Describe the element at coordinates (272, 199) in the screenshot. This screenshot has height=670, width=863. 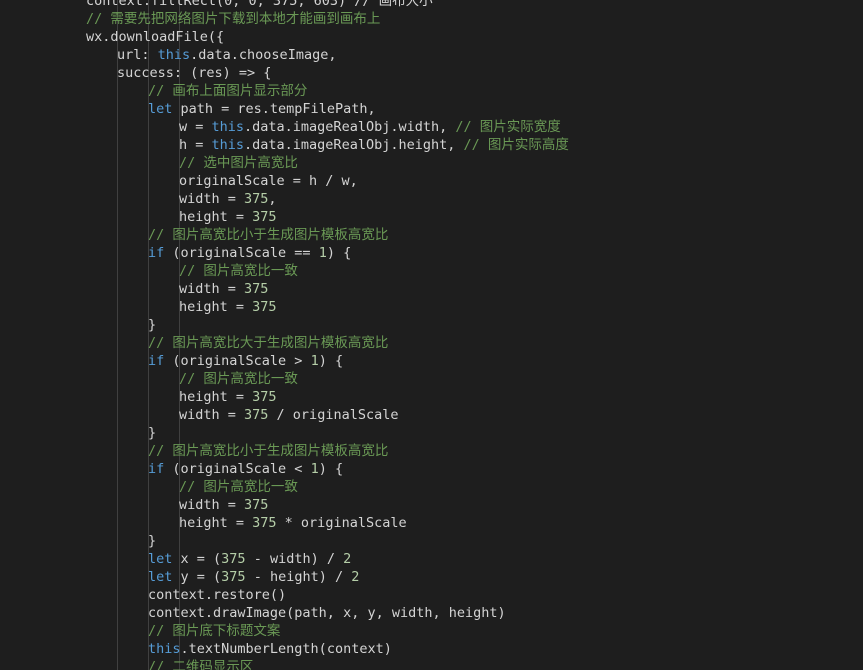
I see `code-token: ,` at that location.